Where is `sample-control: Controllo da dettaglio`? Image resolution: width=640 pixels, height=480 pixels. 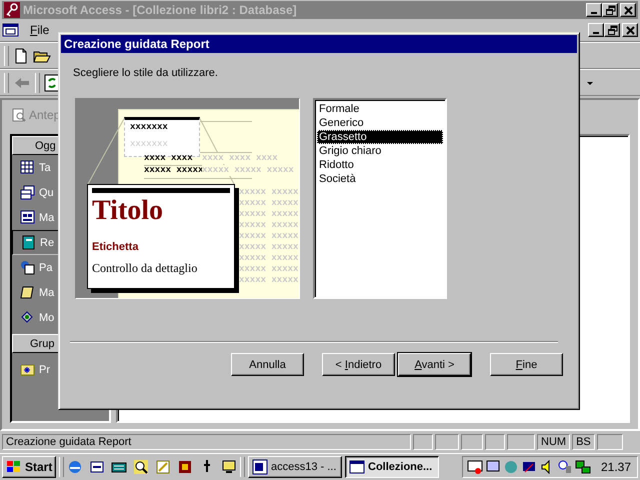 sample-control: Controllo da dettaglio is located at coordinates (161, 268).